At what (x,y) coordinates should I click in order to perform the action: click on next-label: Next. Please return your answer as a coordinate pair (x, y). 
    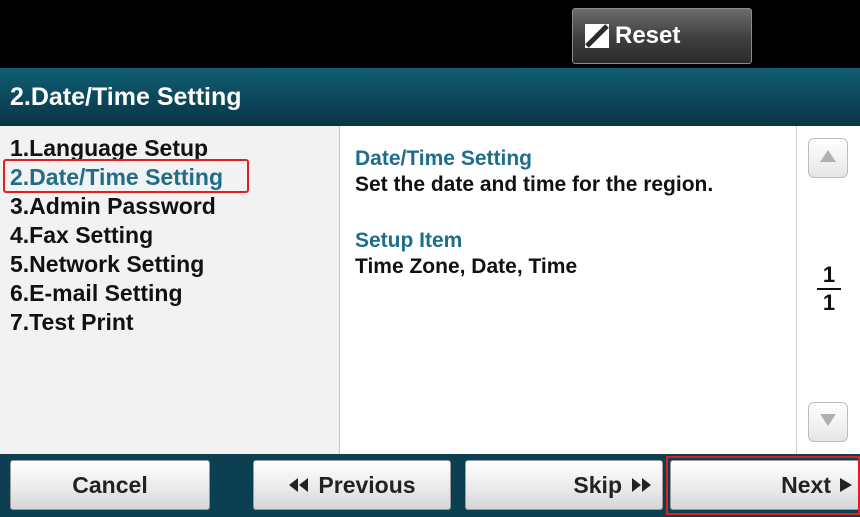
    Looking at the image, I should click on (806, 484).